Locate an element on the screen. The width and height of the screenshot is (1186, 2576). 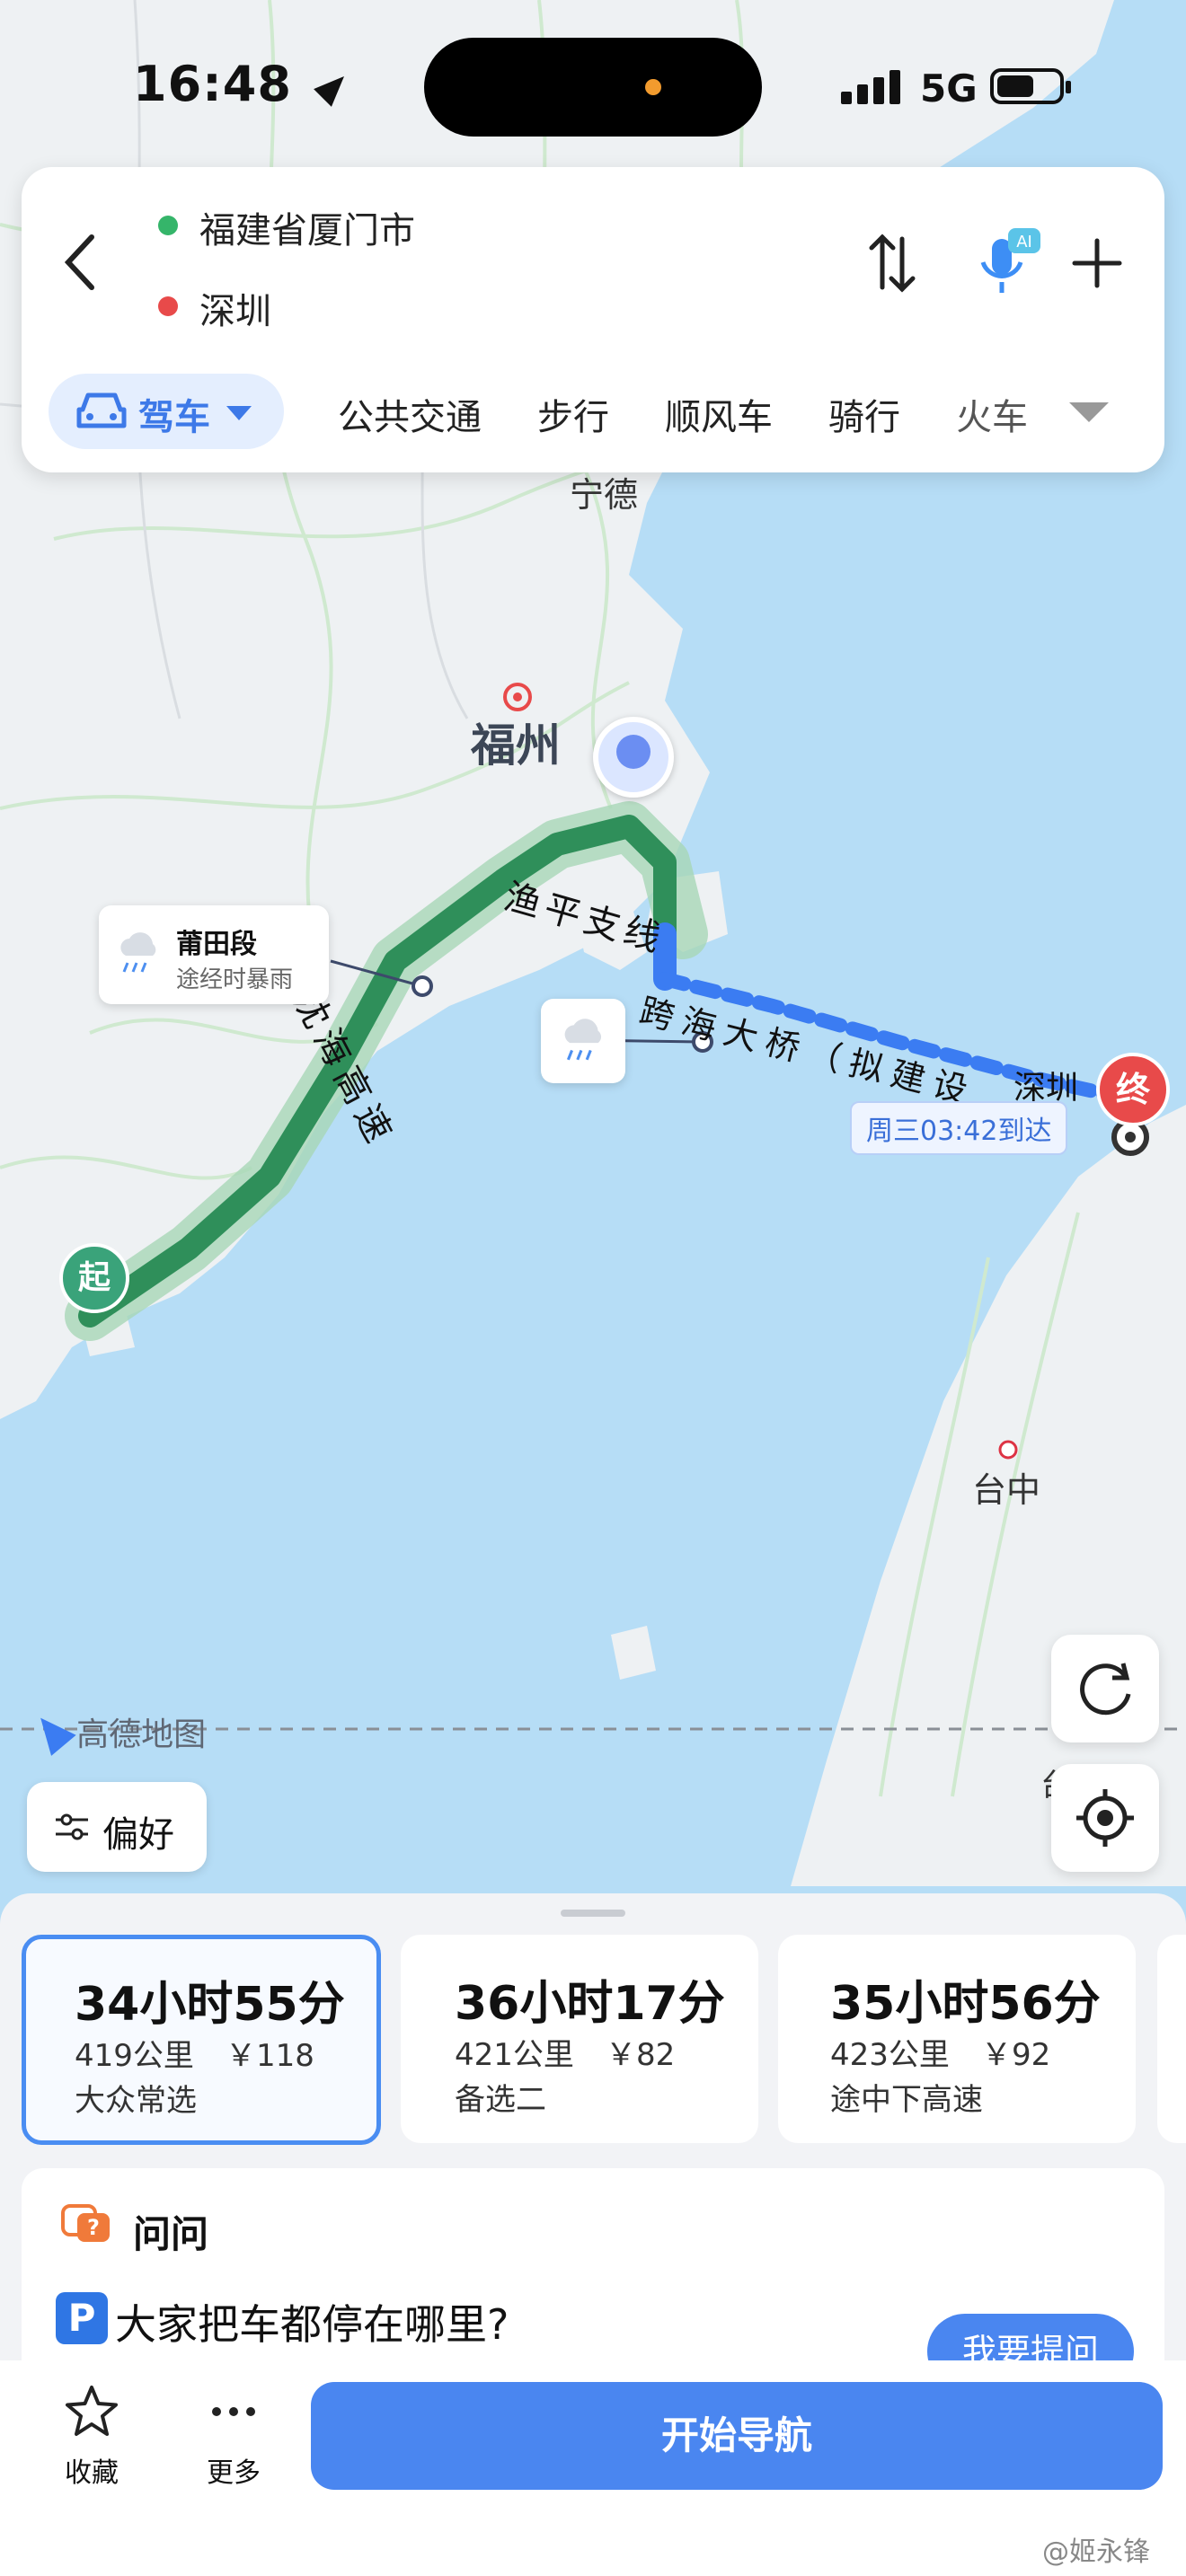
dynamic-island is located at coordinates (593, 87).